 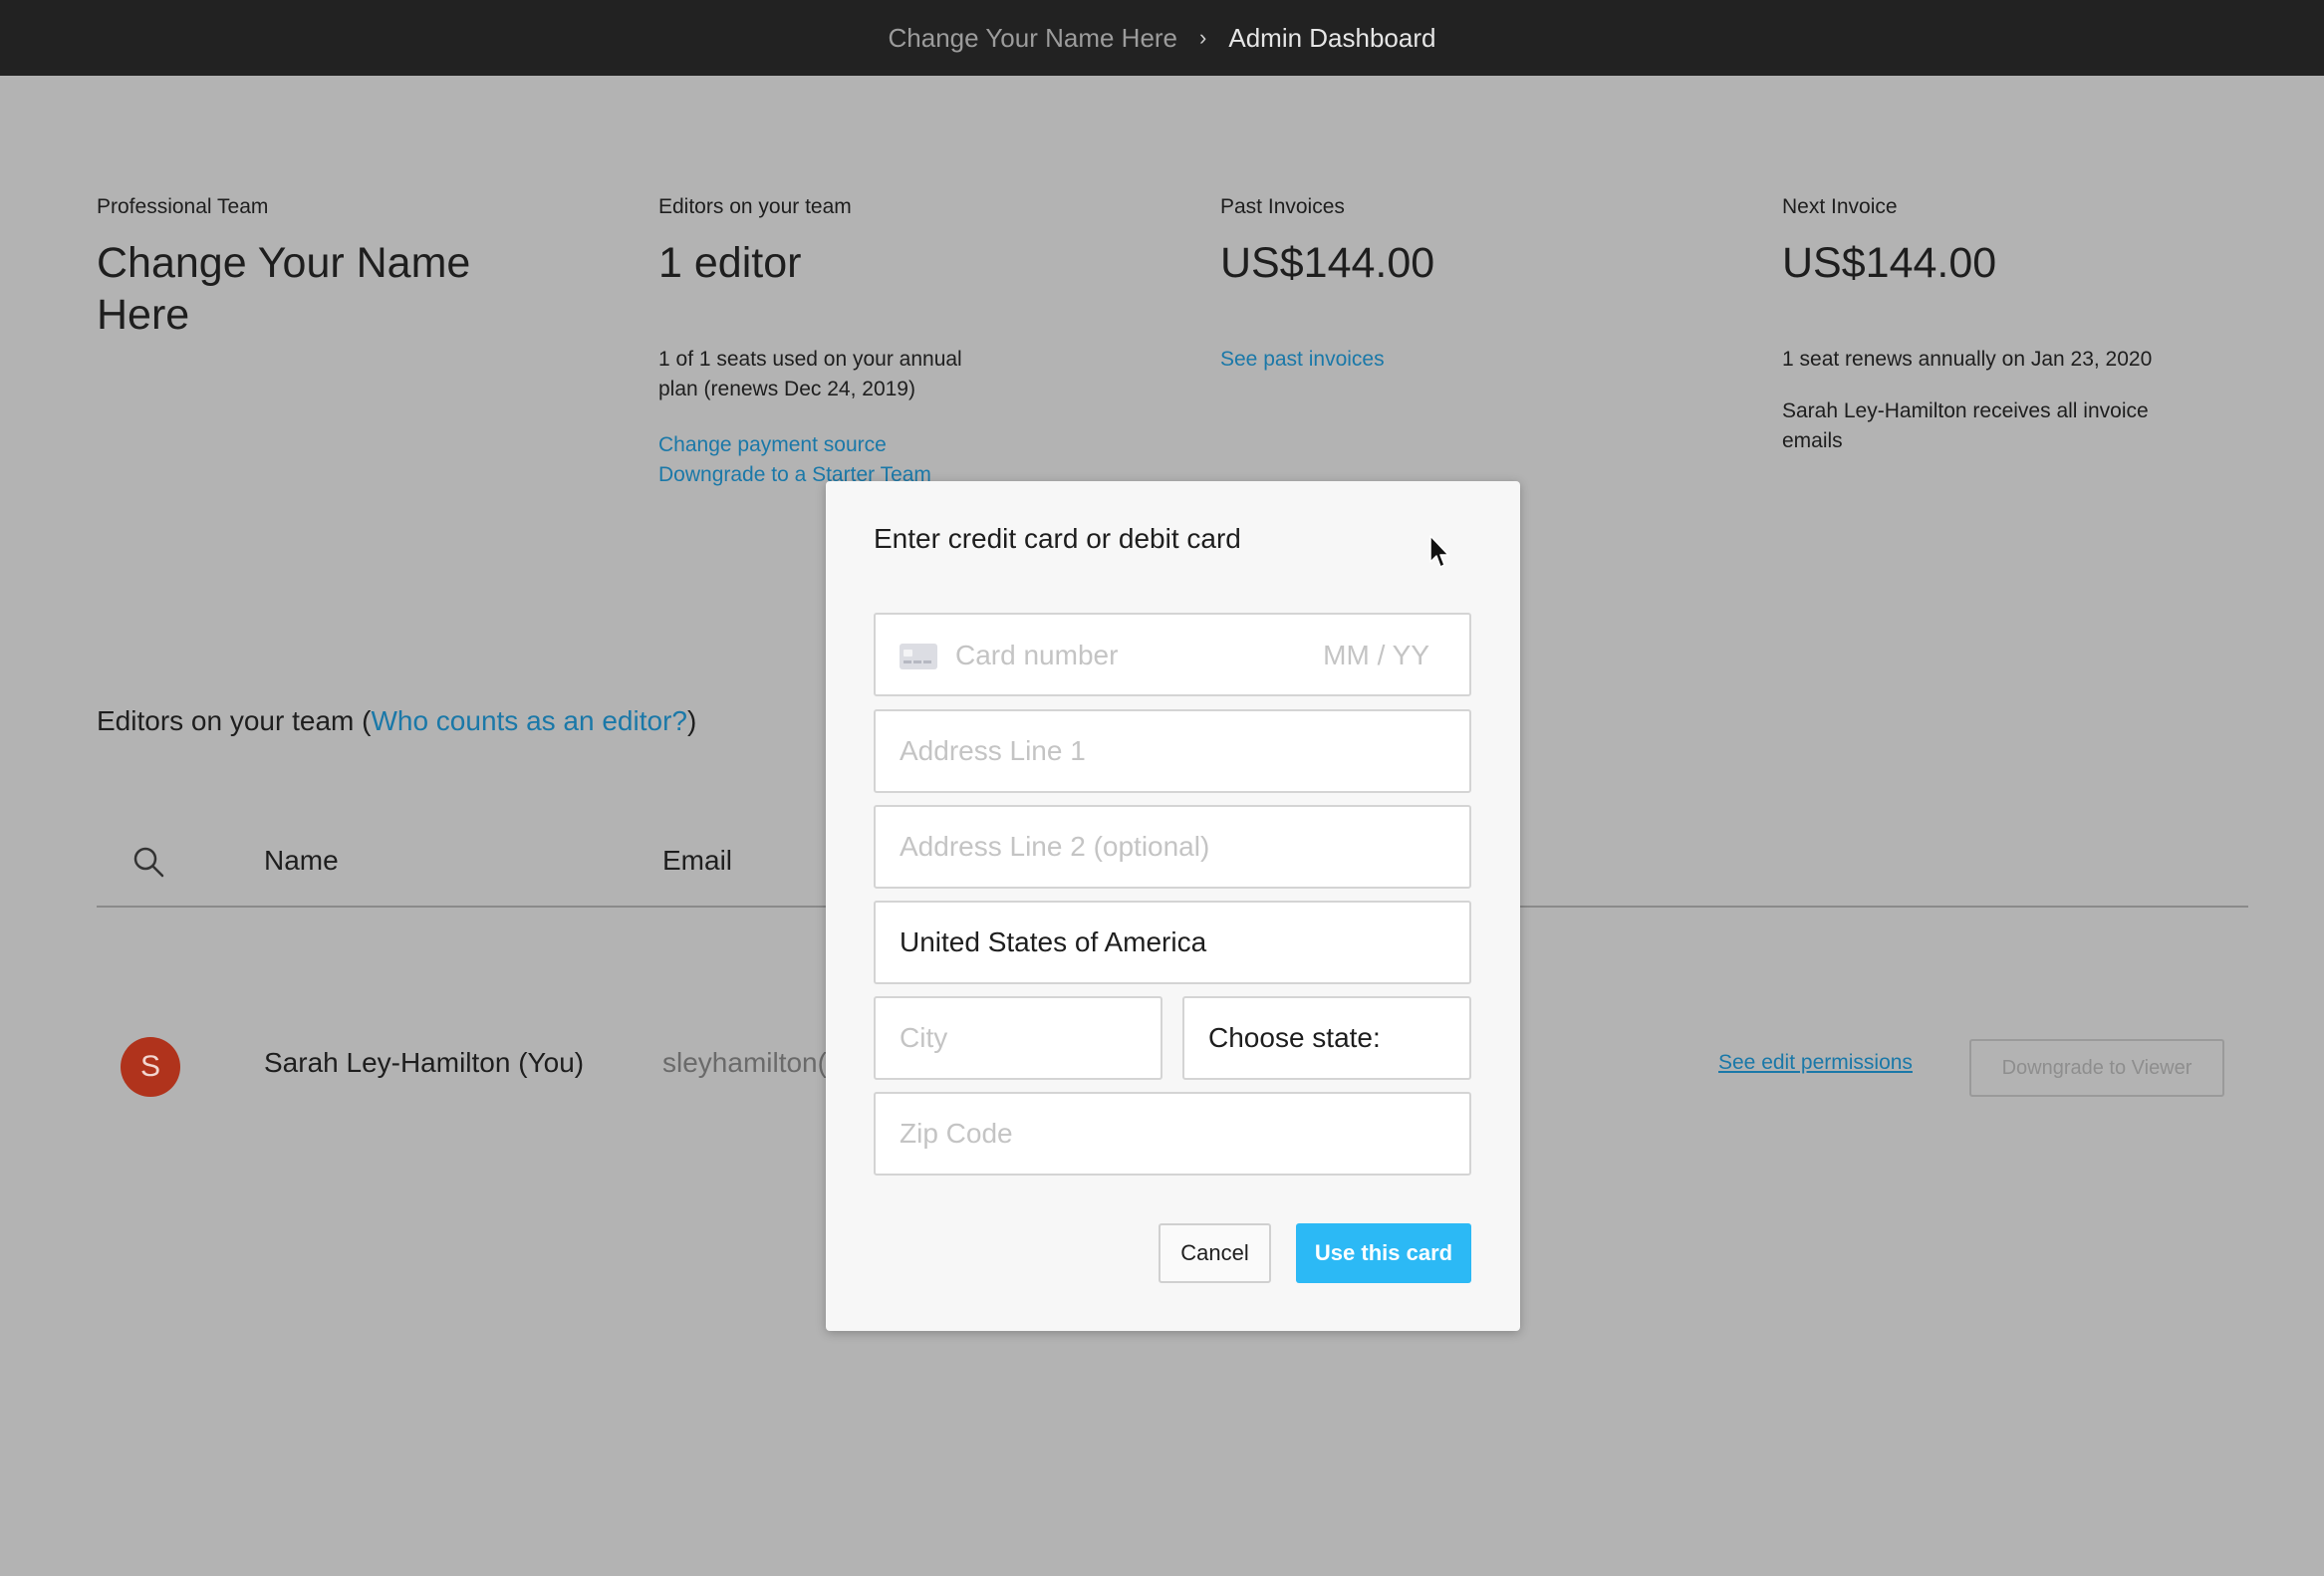 What do you see at coordinates (755, 207) in the screenshot?
I see `editors-label: Editors on your team` at bounding box center [755, 207].